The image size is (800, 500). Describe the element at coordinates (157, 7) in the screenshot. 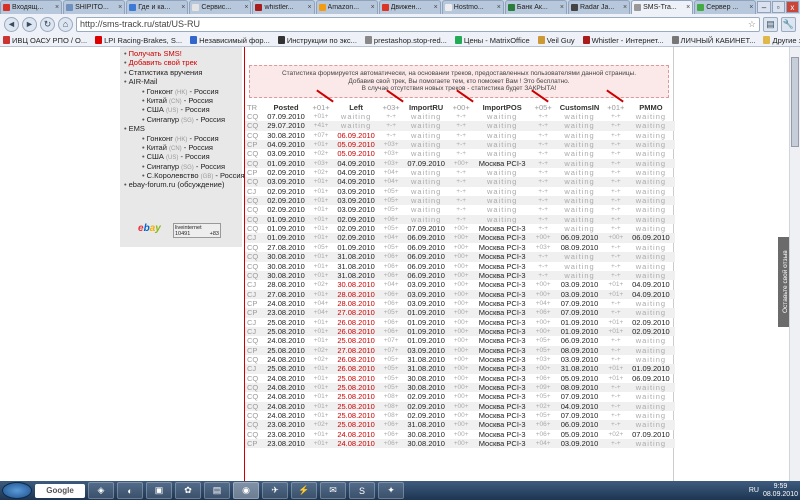

I see `browser-tab: Где и ка... ×` at that location.